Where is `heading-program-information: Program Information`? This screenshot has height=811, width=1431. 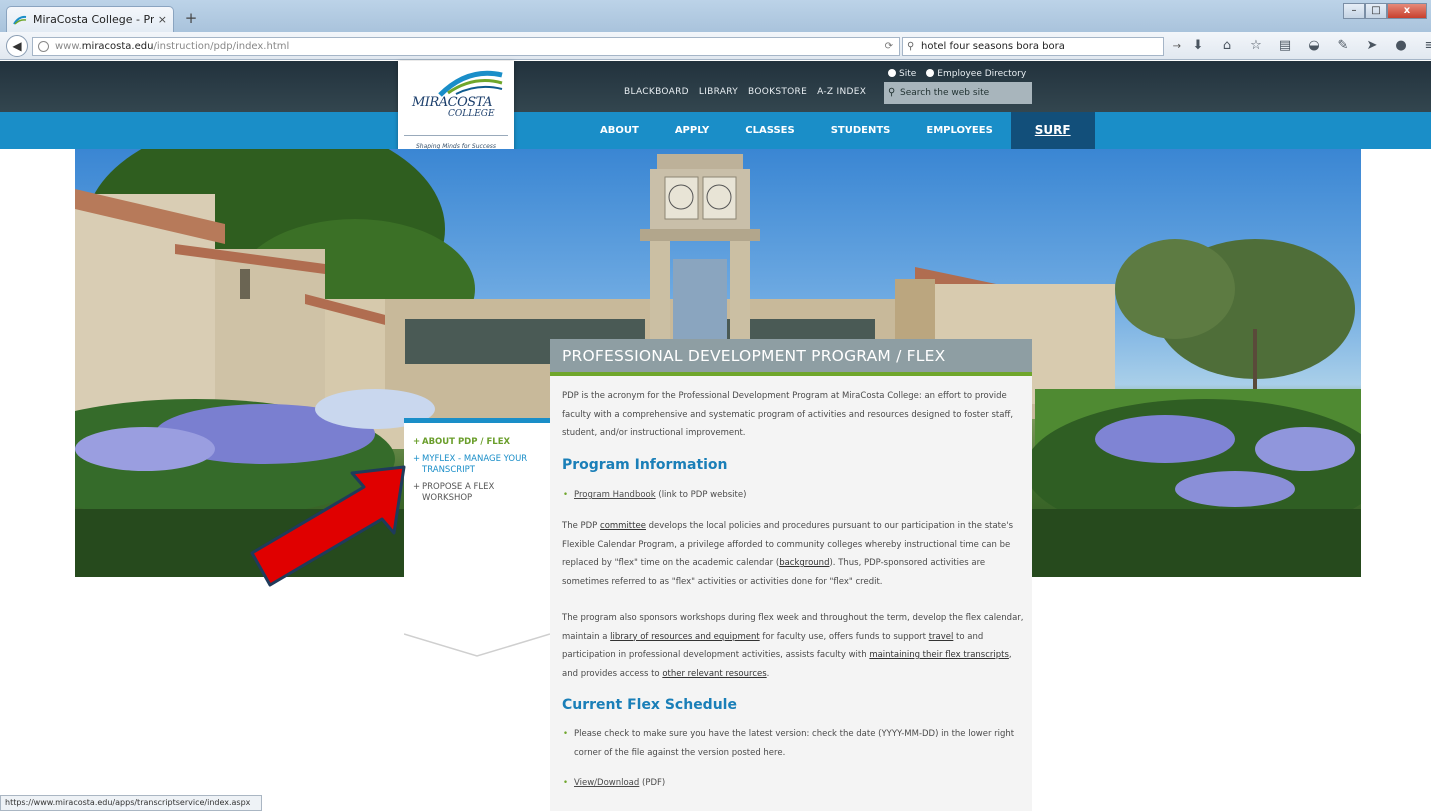
heading-program-information: Program Information is located at coordinates (645, 465).